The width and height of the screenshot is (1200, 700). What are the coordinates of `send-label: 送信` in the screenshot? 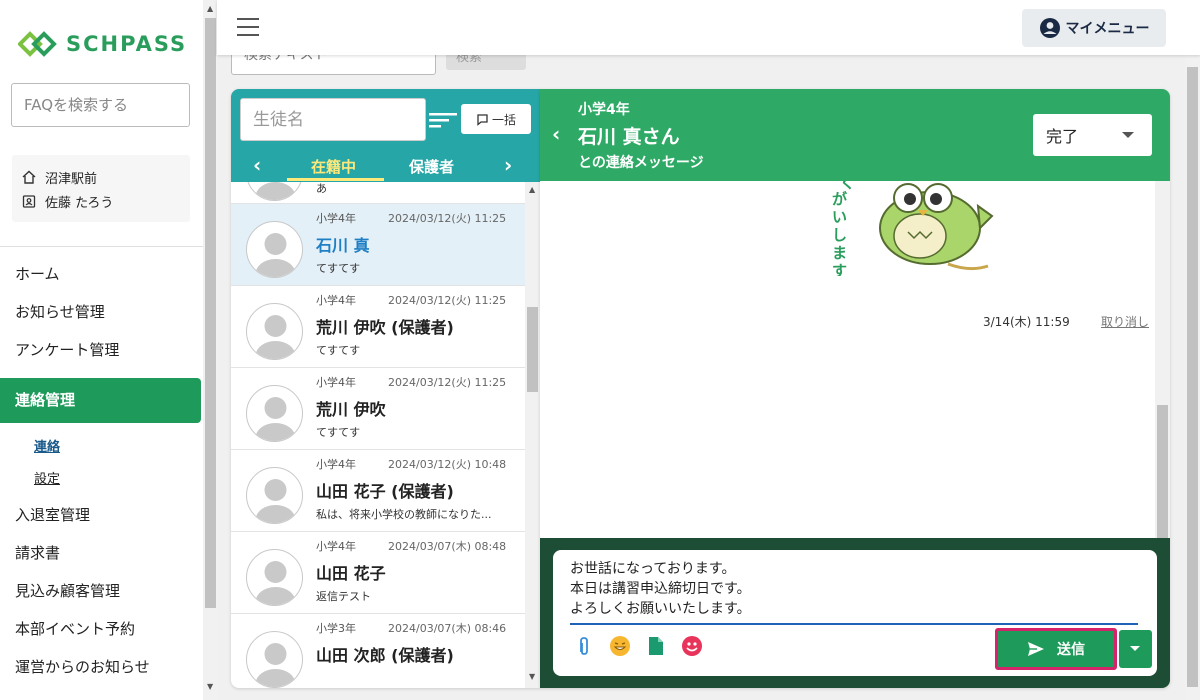 It's located at (1071, 650).